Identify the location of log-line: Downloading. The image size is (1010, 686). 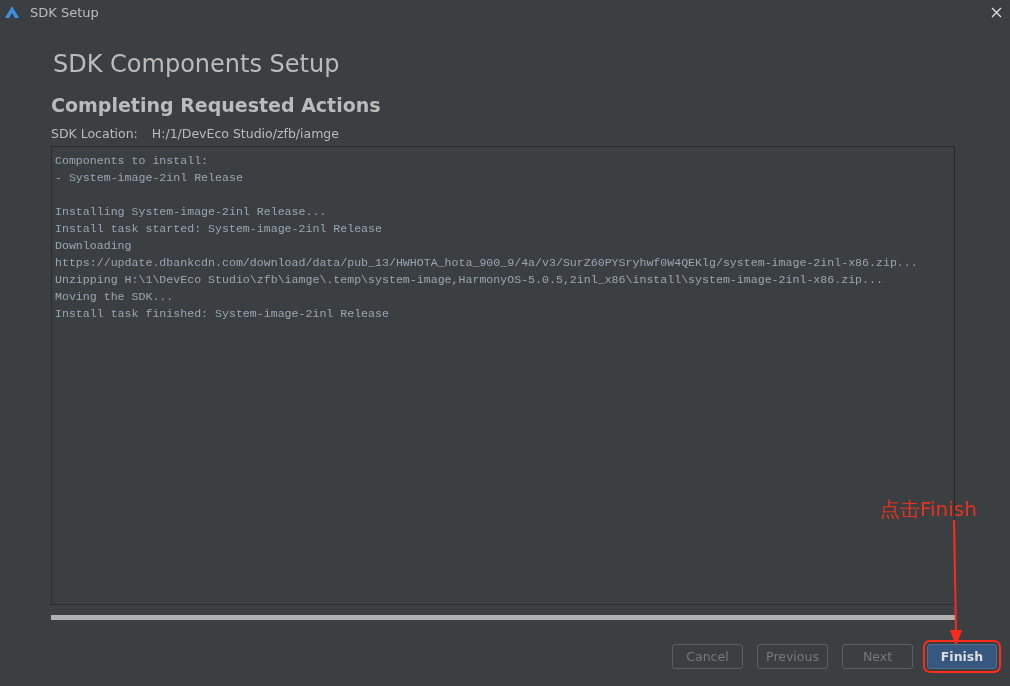
(94, 246).